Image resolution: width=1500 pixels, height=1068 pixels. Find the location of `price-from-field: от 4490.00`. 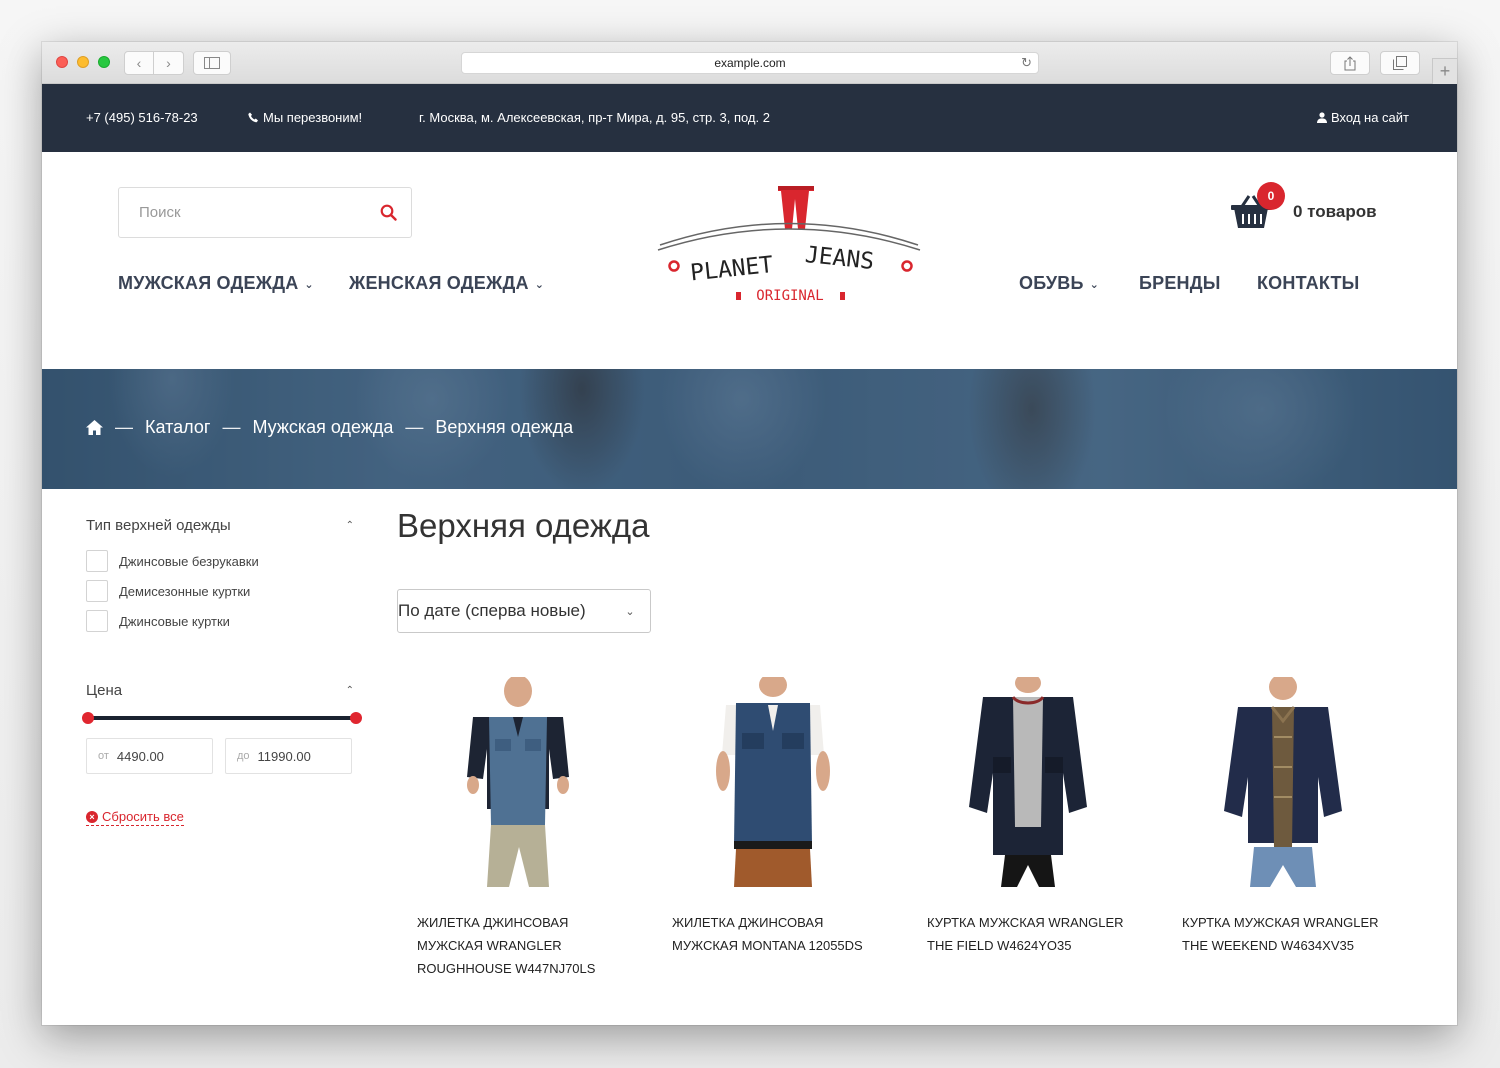

price-from-field: от 4490.00 is located at coordinates (149, 756).